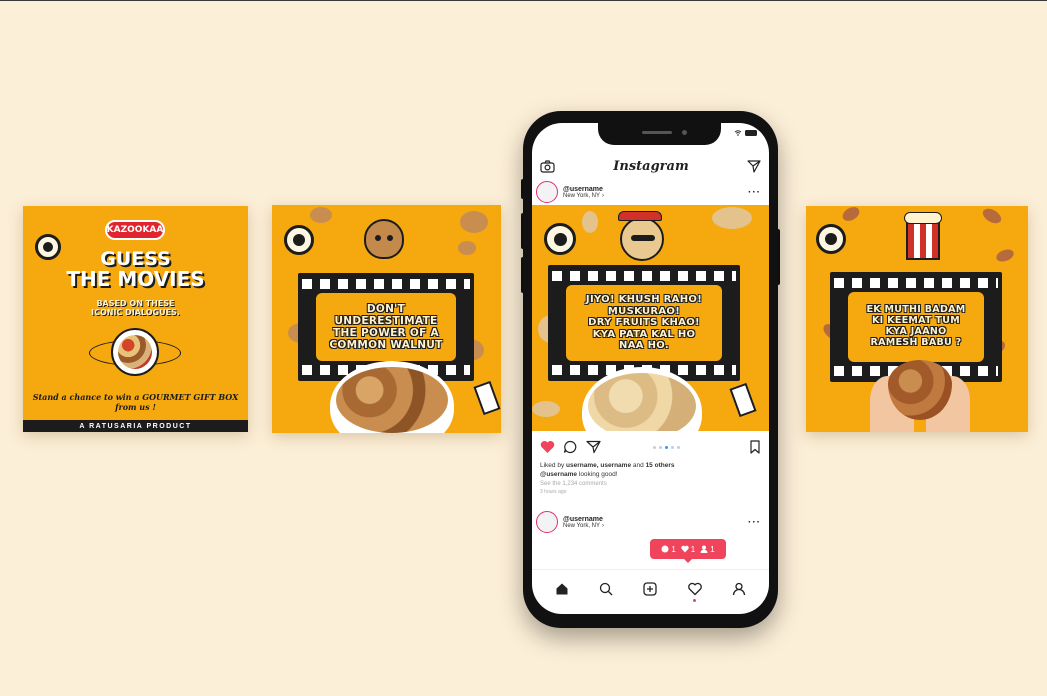  I want to click on comment-count-value: 1, so click(673, 549).